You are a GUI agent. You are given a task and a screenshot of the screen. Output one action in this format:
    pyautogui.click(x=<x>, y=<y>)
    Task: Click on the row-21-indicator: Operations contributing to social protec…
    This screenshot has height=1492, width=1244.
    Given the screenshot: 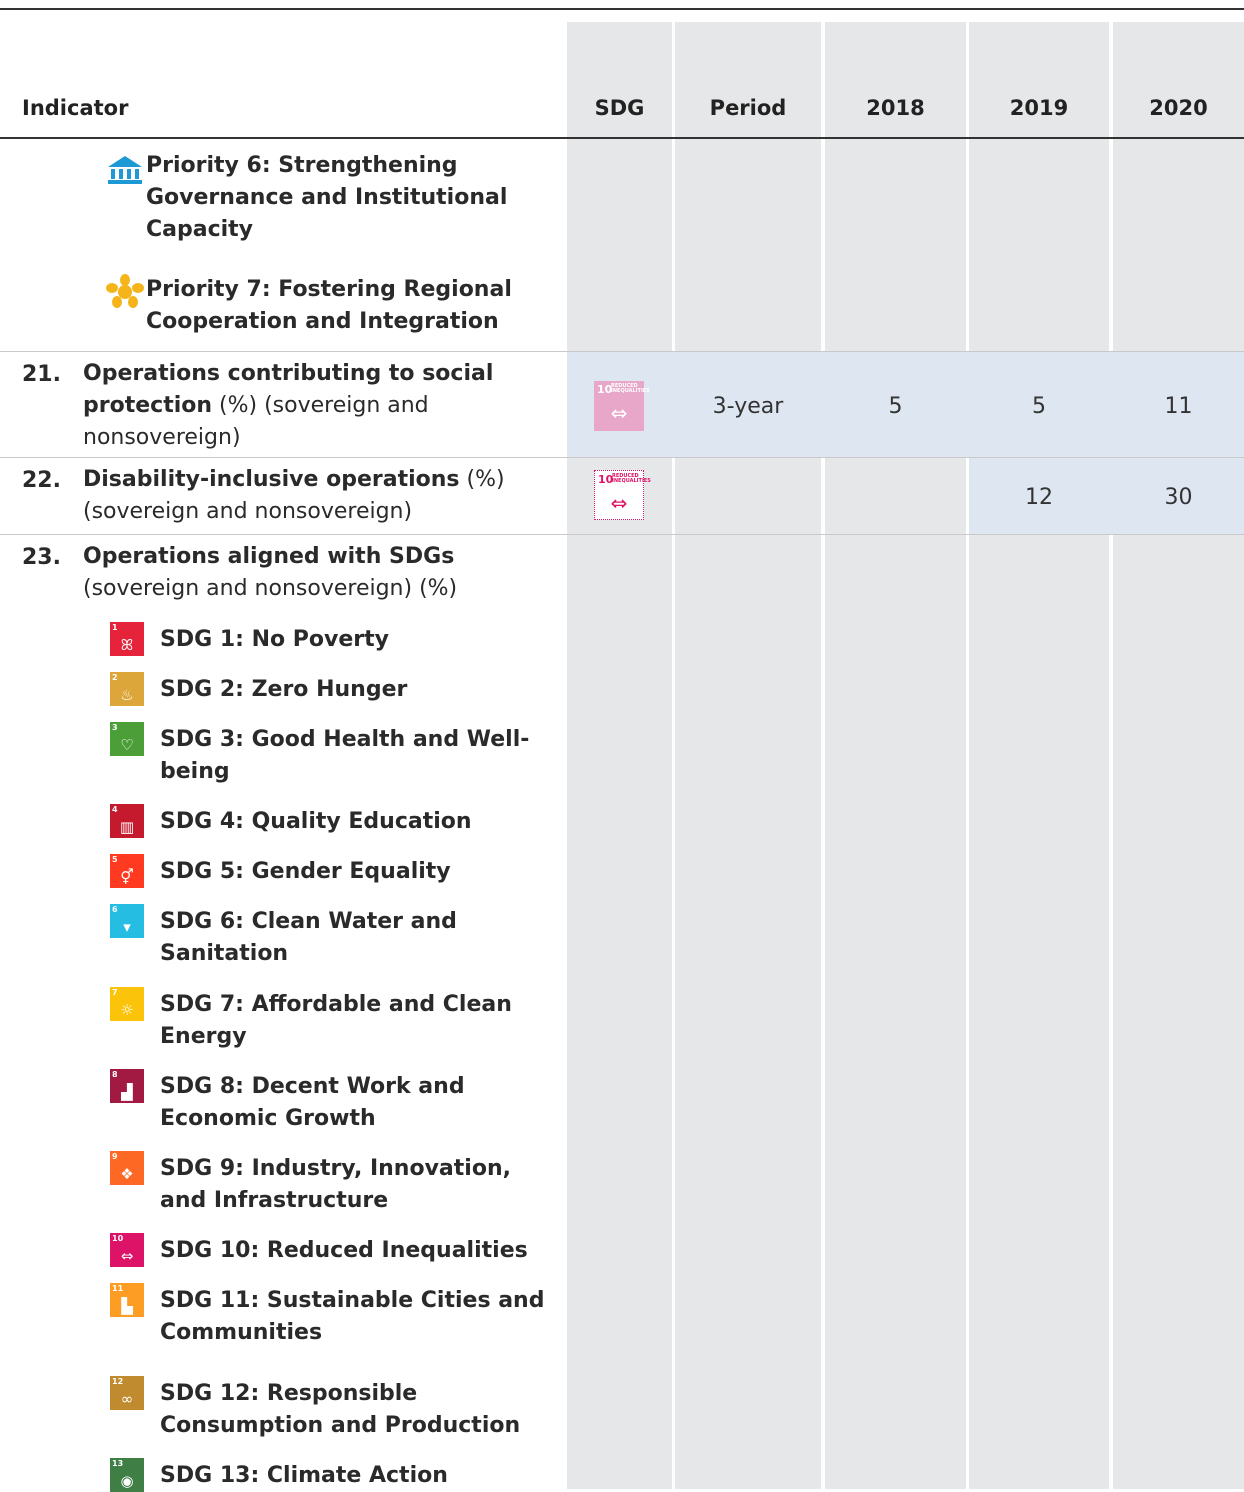 What is the action you would take?
    pyautogui.click(x=288, y=405)
    